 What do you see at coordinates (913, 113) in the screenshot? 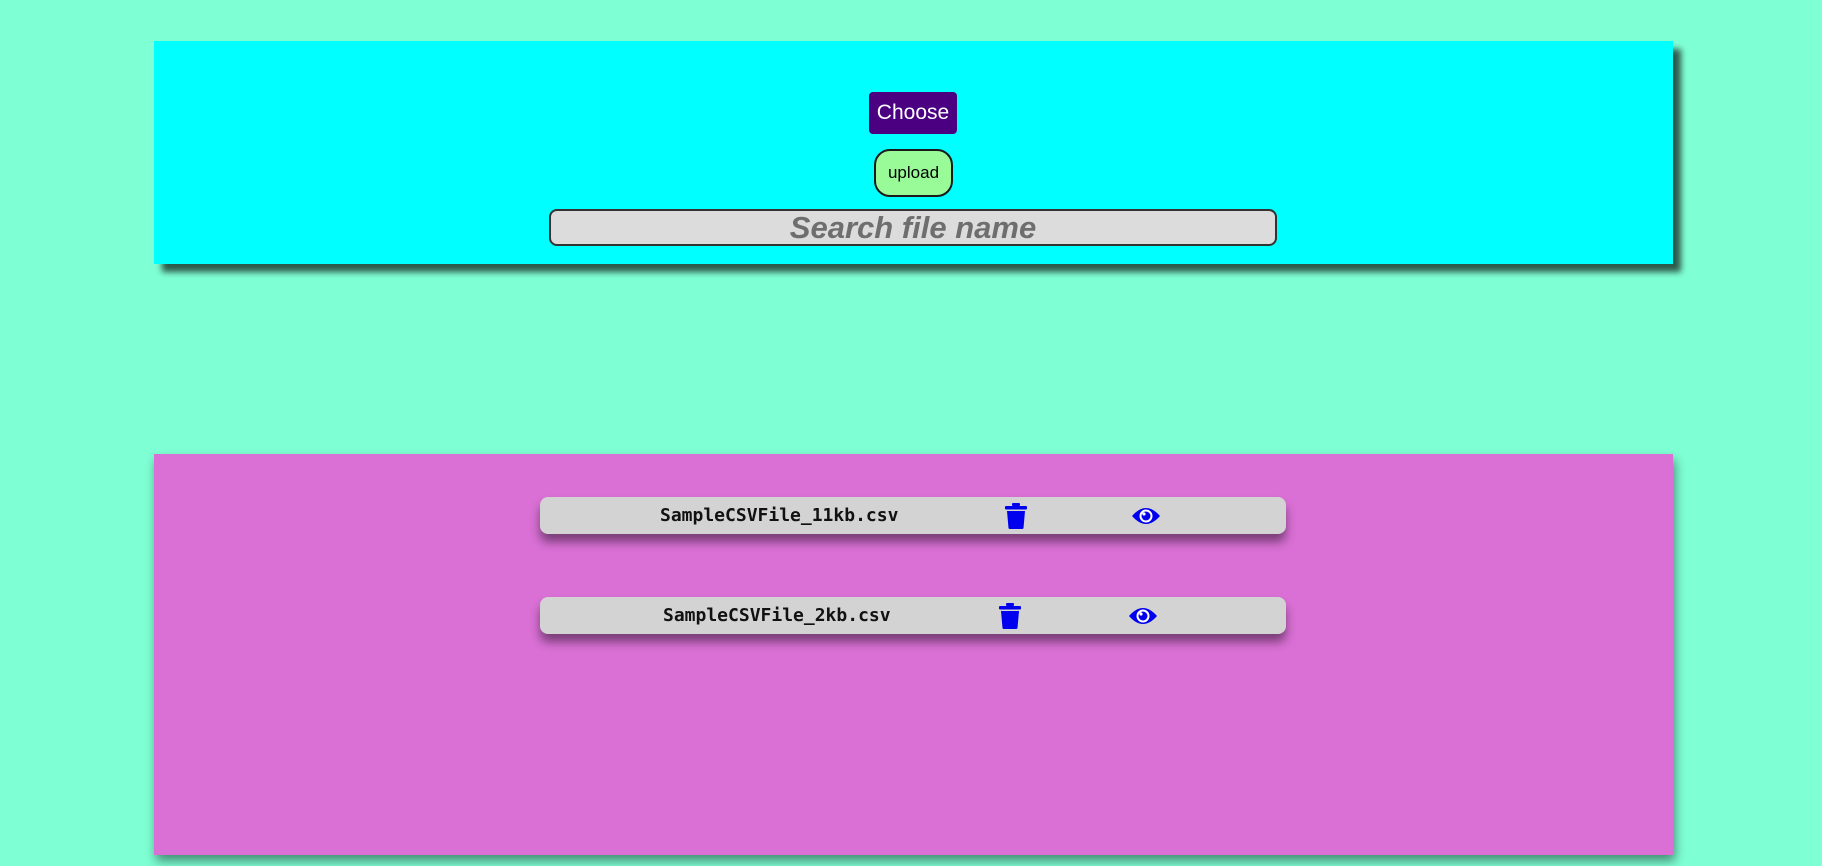
I see `choose-file-button: Choose` at bounding box center [913, 113].